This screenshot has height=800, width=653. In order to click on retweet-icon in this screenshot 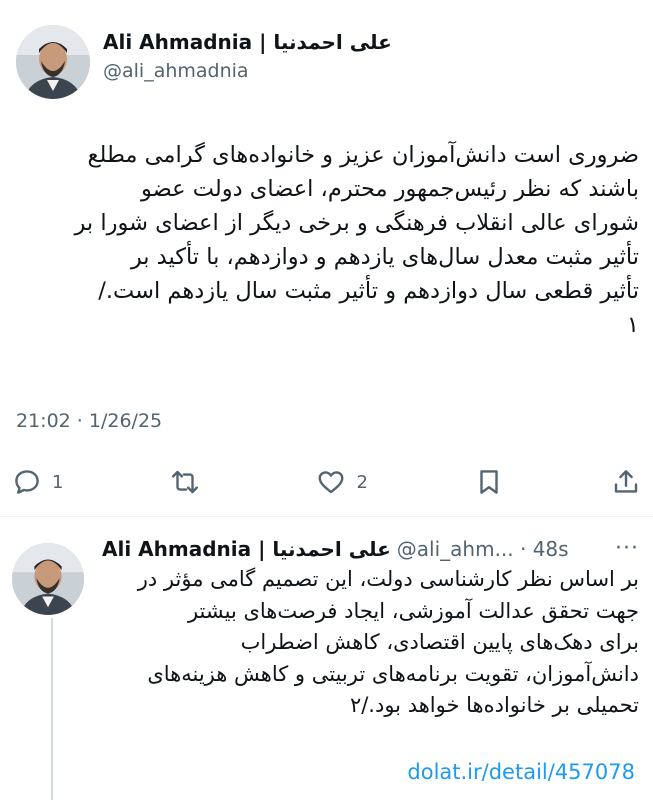, I will do `click(185, 482)`.